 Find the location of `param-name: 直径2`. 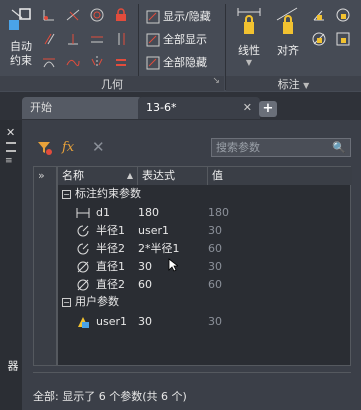

param-name: 直径2 is located at coordinates (110, 284).